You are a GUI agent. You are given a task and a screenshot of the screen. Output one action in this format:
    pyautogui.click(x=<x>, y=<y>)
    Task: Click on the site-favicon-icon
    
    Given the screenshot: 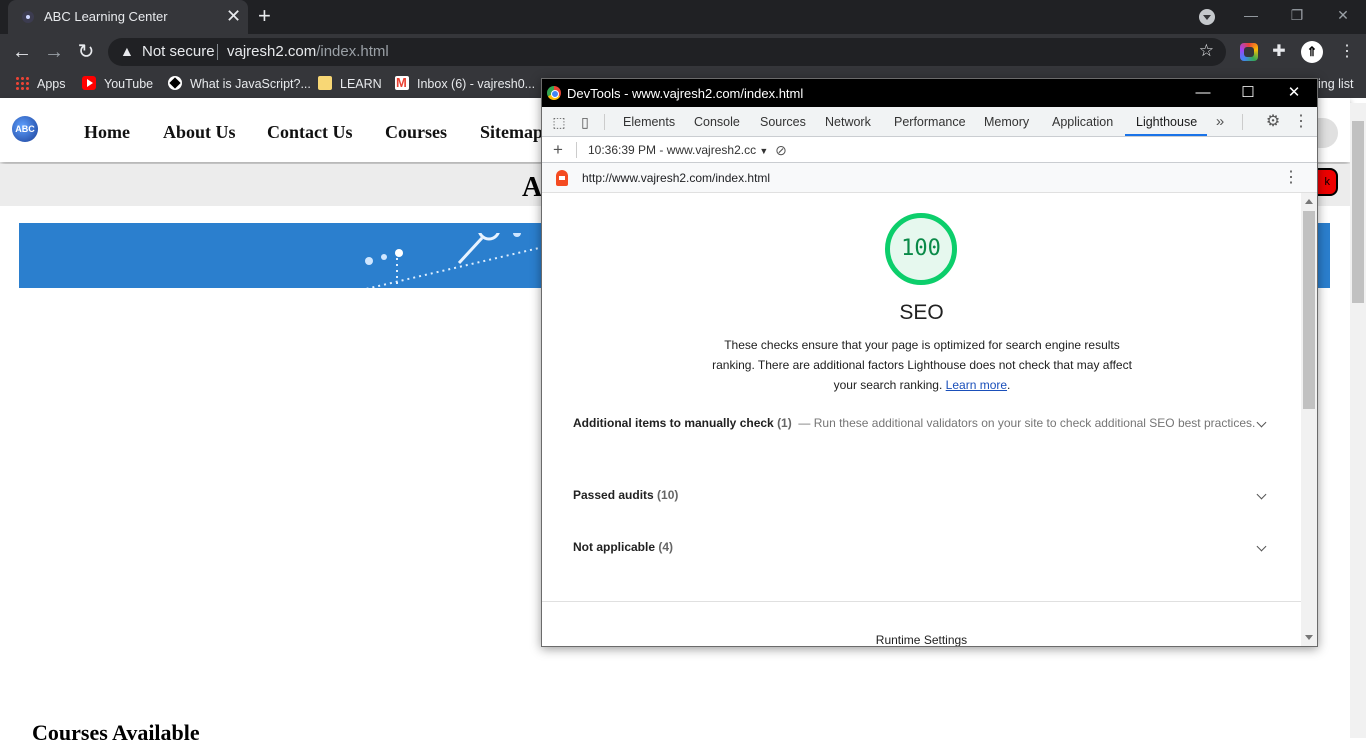 What is the action you would take?
    pyautogui.click(x=28, y=17)
    